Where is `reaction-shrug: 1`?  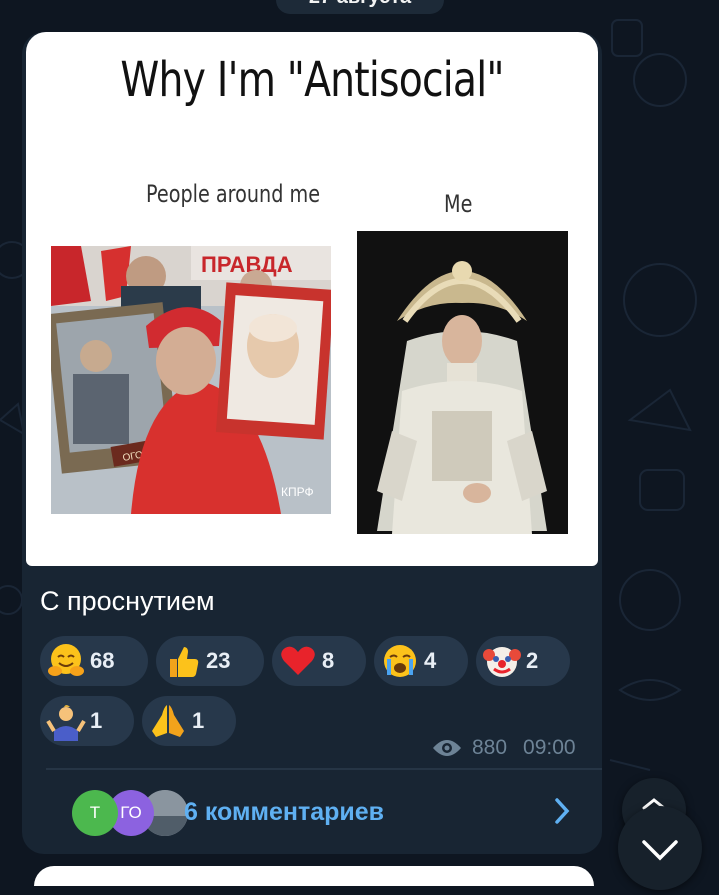 reaction-shrug: 1 is located at coordinates (87, 721).